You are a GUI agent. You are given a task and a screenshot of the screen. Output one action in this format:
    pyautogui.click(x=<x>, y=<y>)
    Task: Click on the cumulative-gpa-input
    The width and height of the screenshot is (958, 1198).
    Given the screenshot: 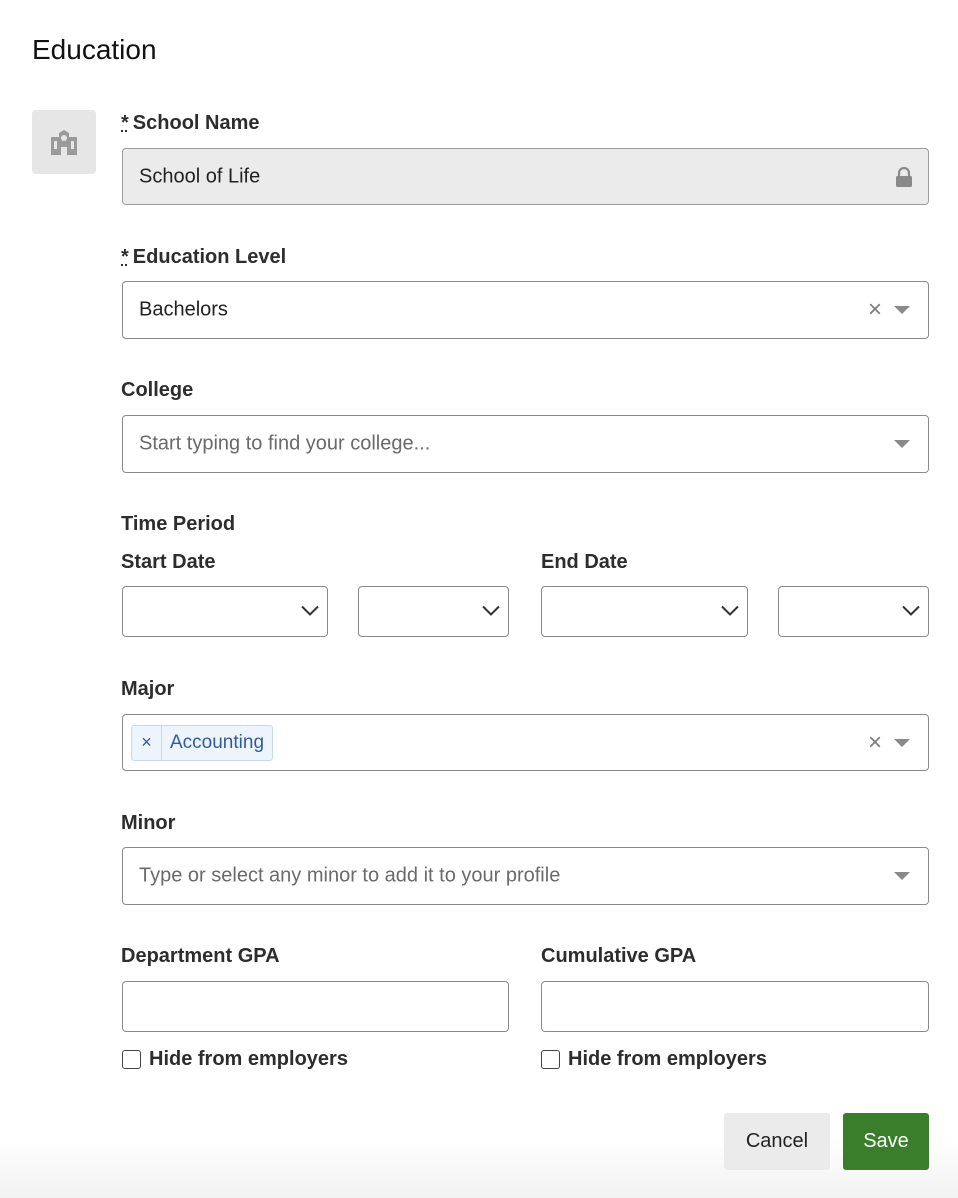 What is the action you would take?
    pyautogui.click(x=735, y=1006)
    